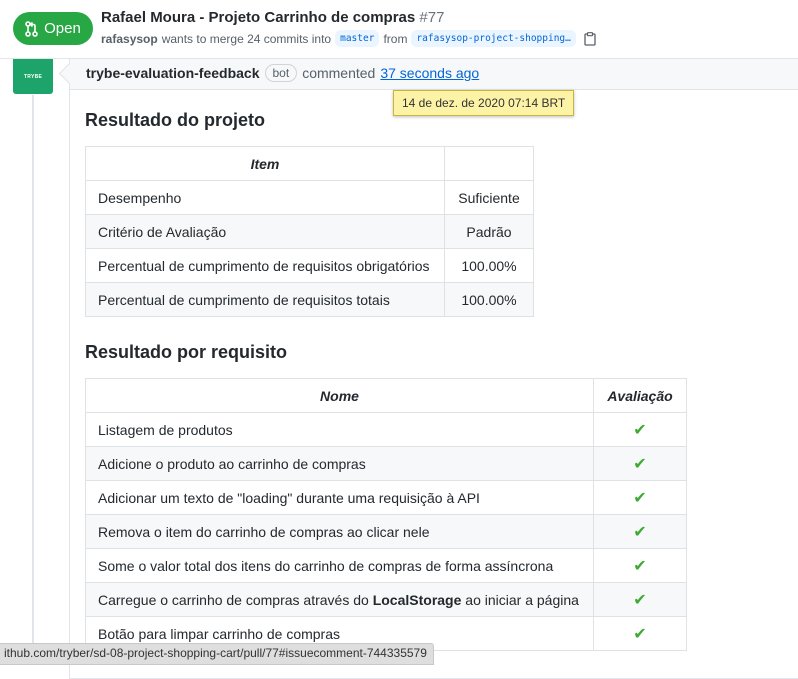 This screenshot has height=679, width=798. What do you see at coordinates (489, 231) in the screenshot?
I see `value-cell: Padrão` at bounding box center [489, 231].